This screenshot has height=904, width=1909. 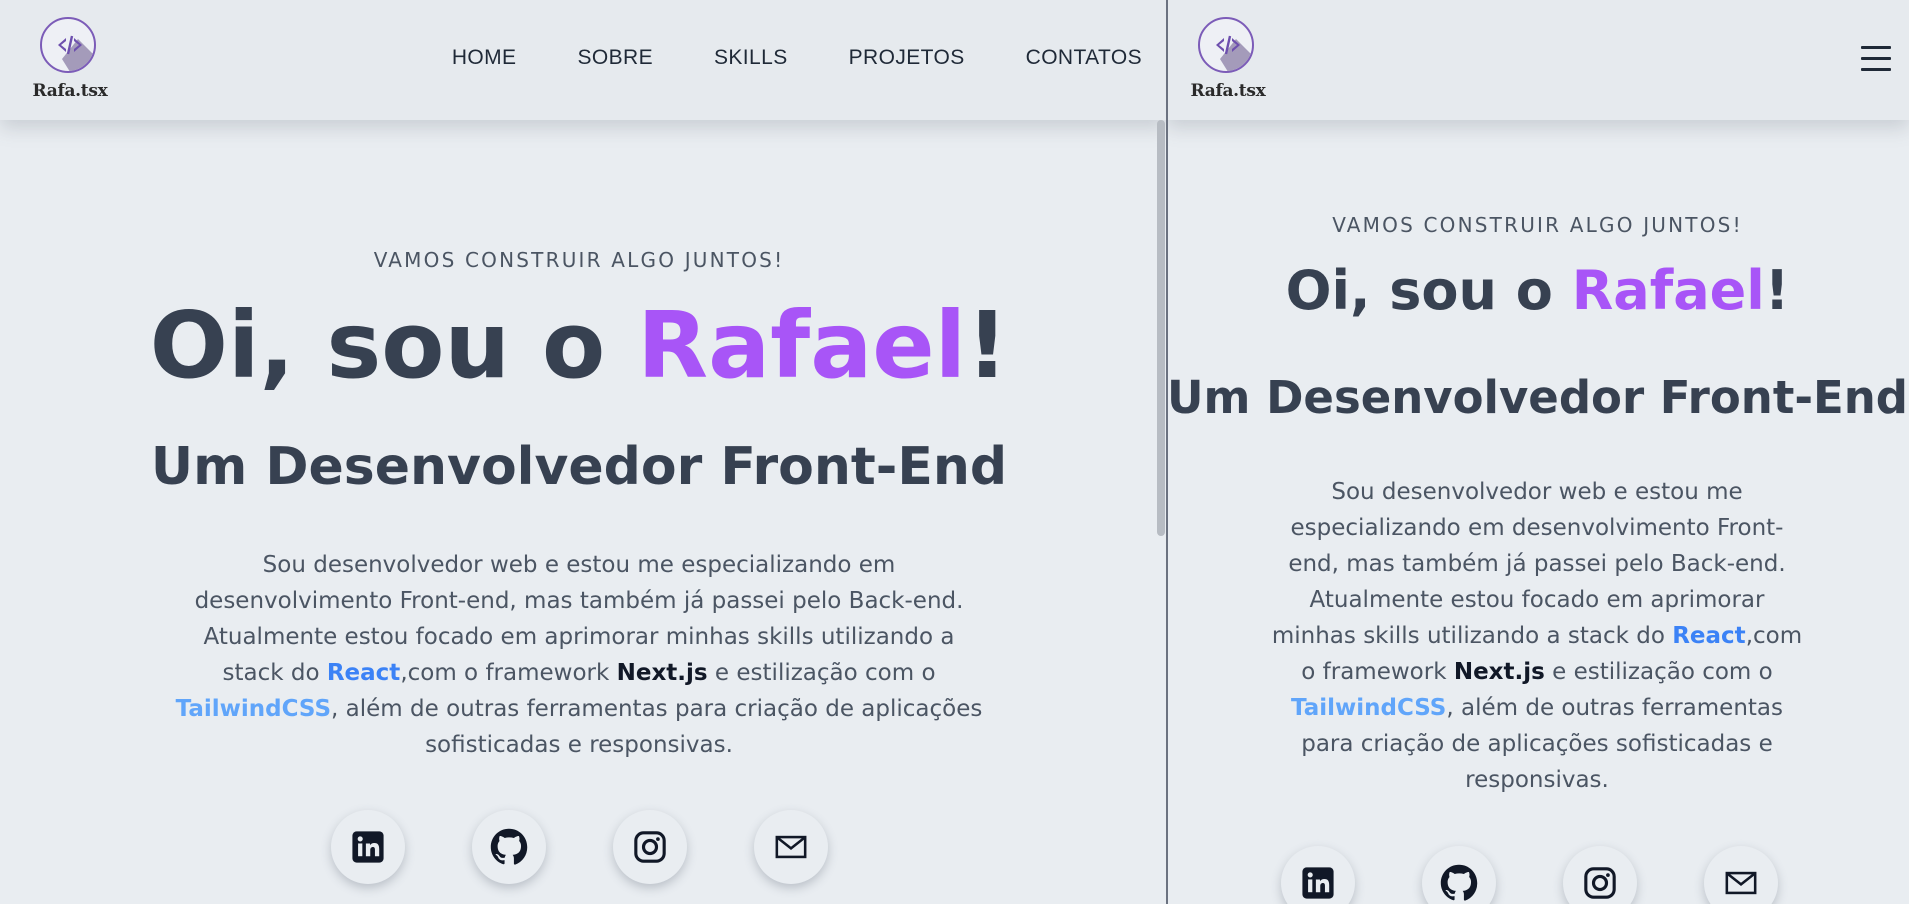 I want to click on bio-text: ,com o framework, so click(x=508, y=673).